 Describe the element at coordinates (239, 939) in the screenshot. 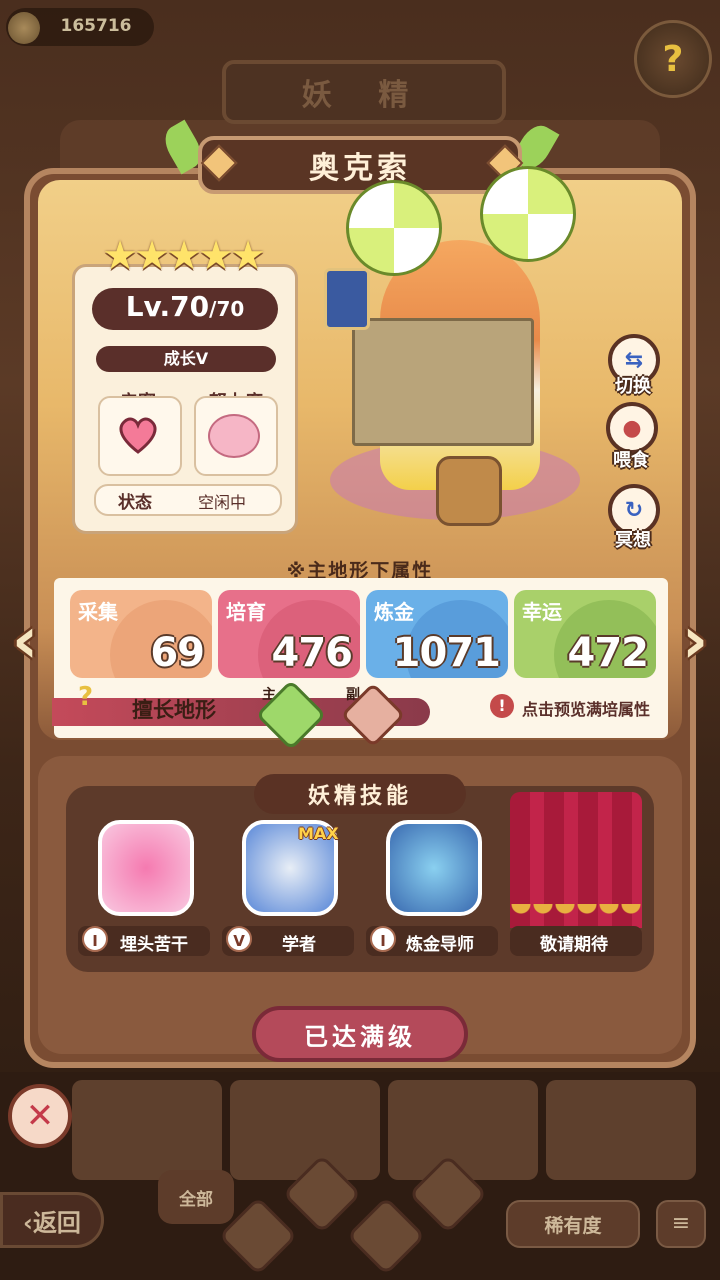

I see `skill-grade-badge: V` at that location.